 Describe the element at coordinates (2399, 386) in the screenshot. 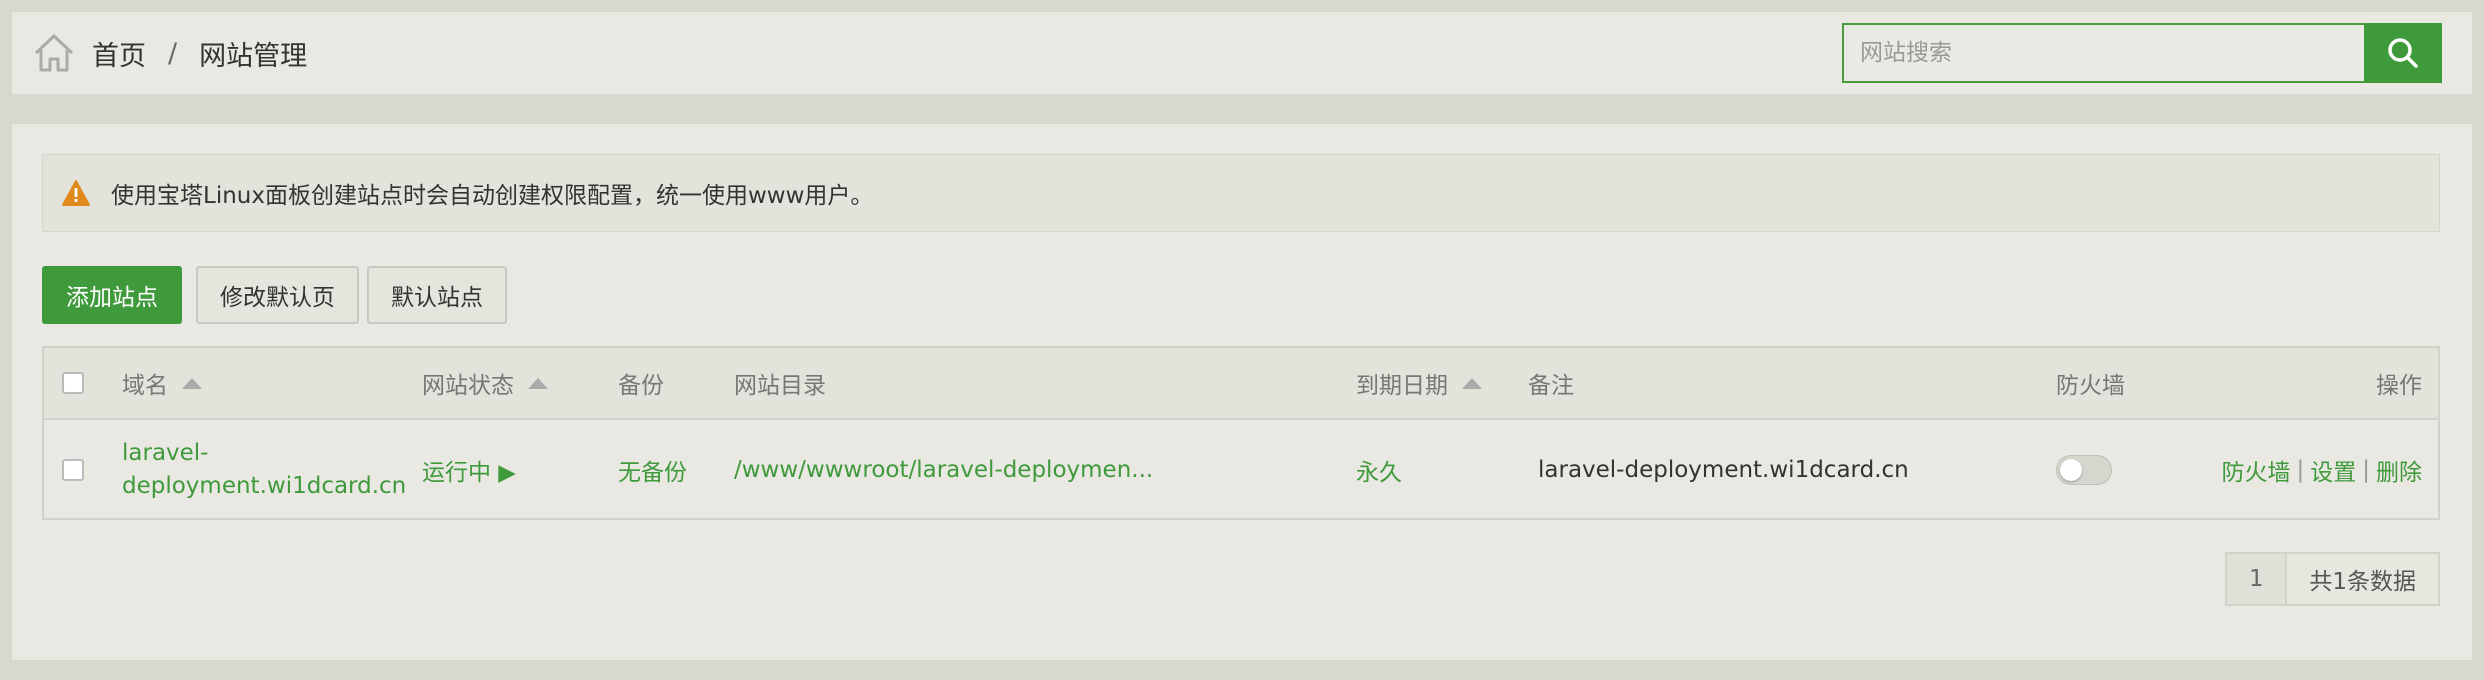

I see `col-actions-label: 操作` at that location.